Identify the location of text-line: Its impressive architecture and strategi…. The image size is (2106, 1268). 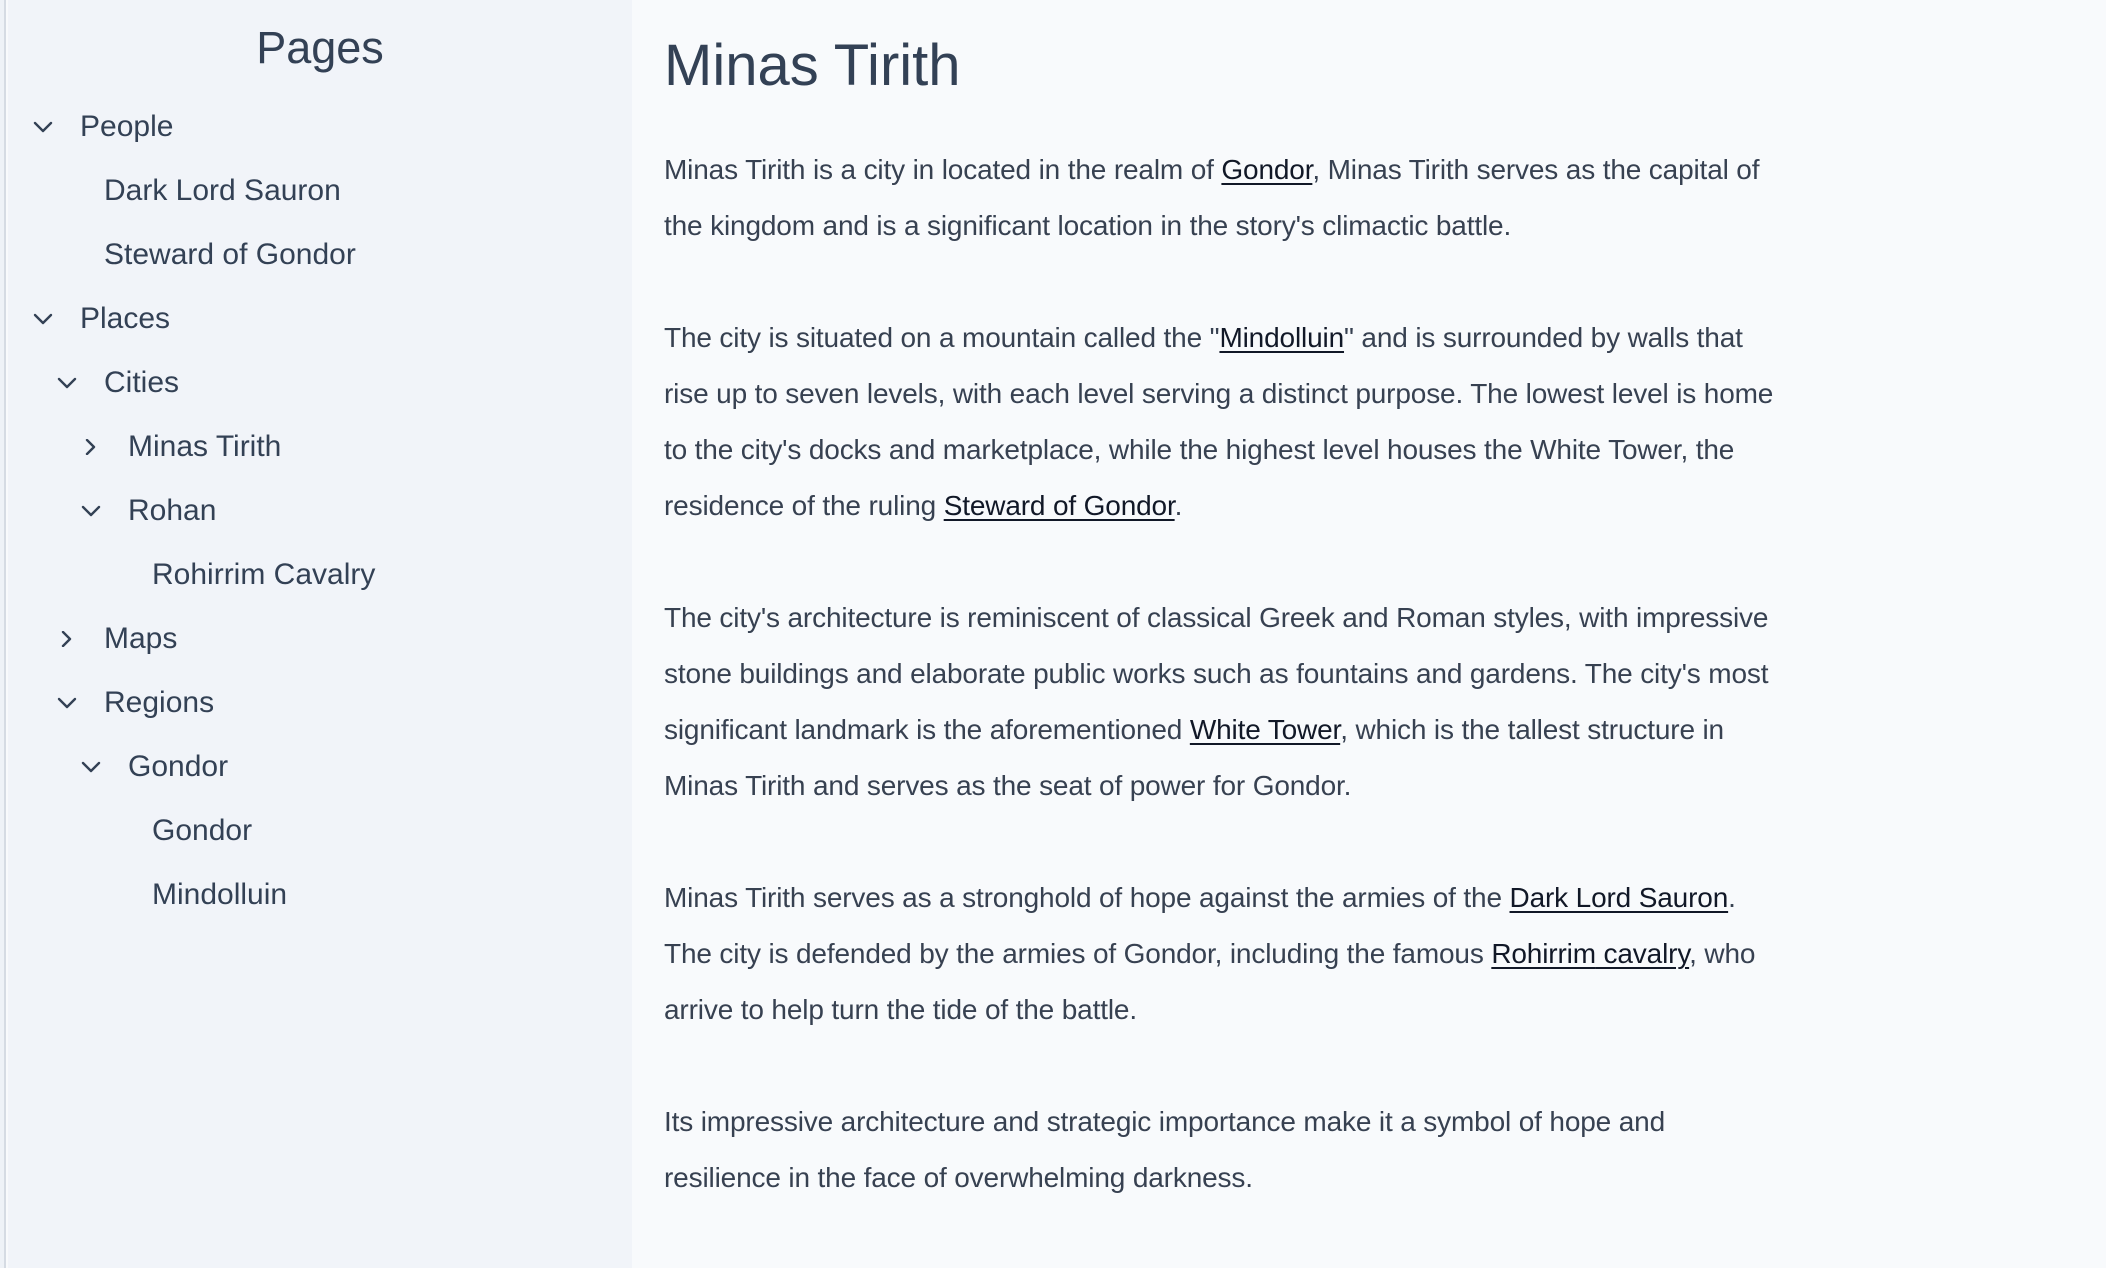
(1334, 1122).